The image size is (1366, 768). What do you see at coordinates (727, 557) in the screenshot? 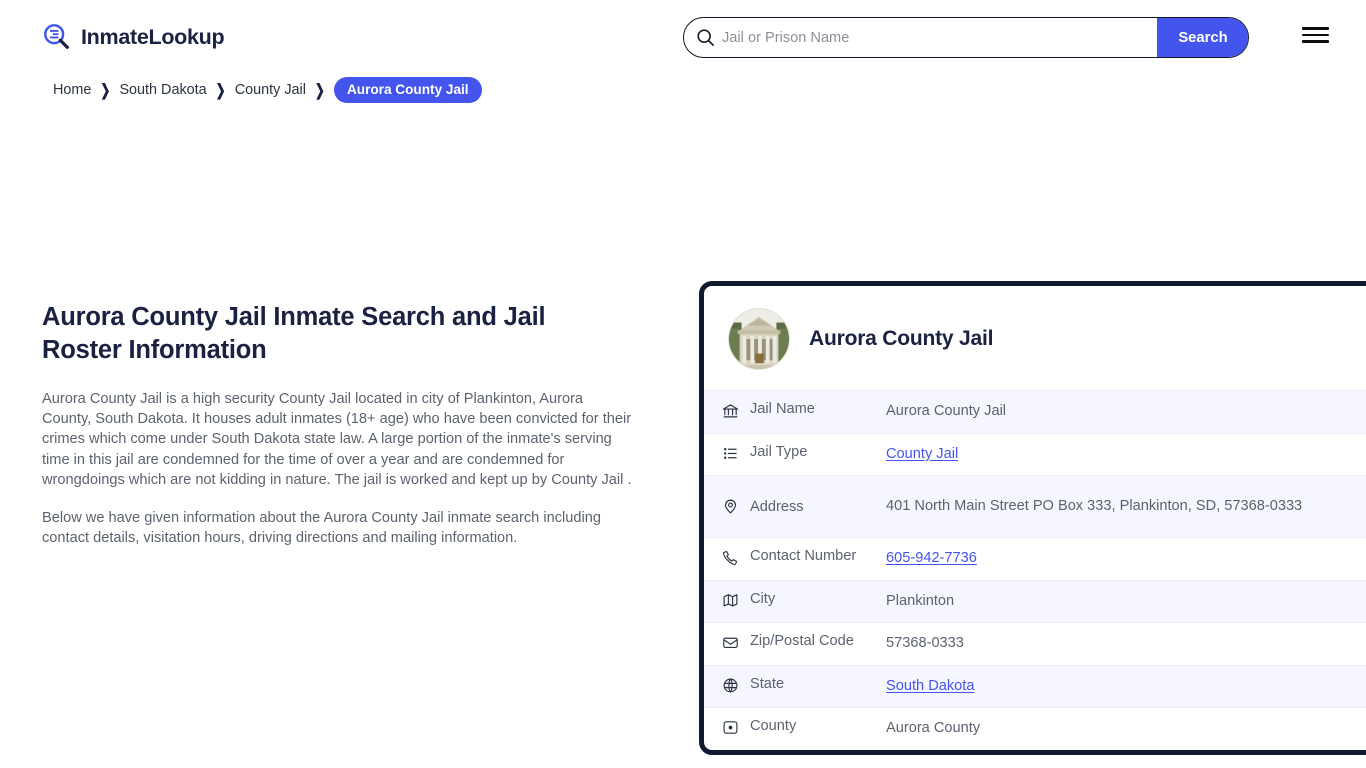
I see `phone-icon` at bounding box center [727, 557].